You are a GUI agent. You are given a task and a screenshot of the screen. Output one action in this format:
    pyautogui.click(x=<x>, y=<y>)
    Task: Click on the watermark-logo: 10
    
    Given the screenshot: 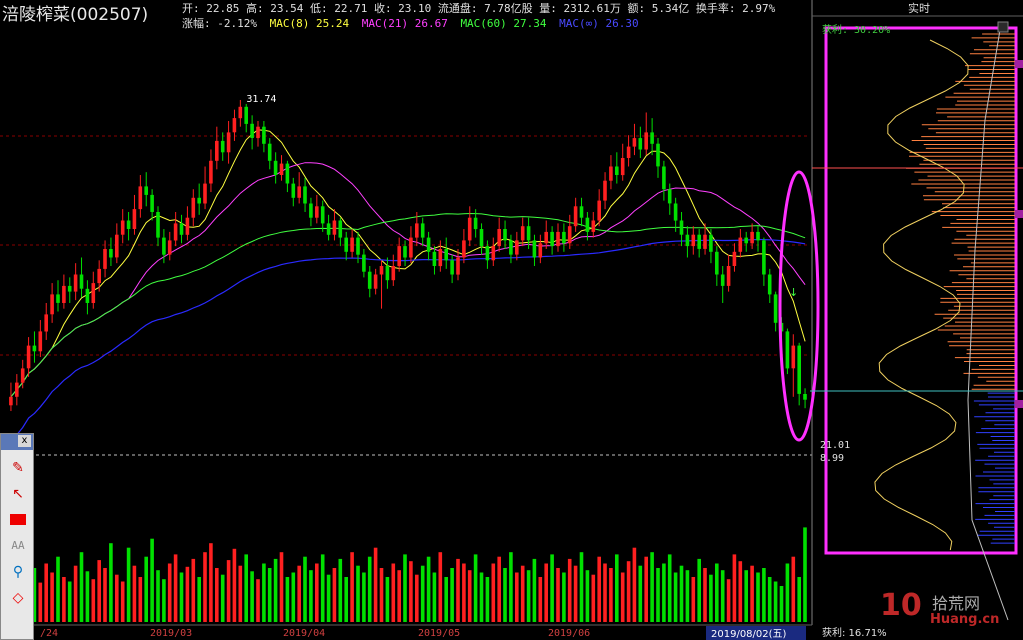 What is the action you would take?
    pyautogui.click(x=901, y=605)
    